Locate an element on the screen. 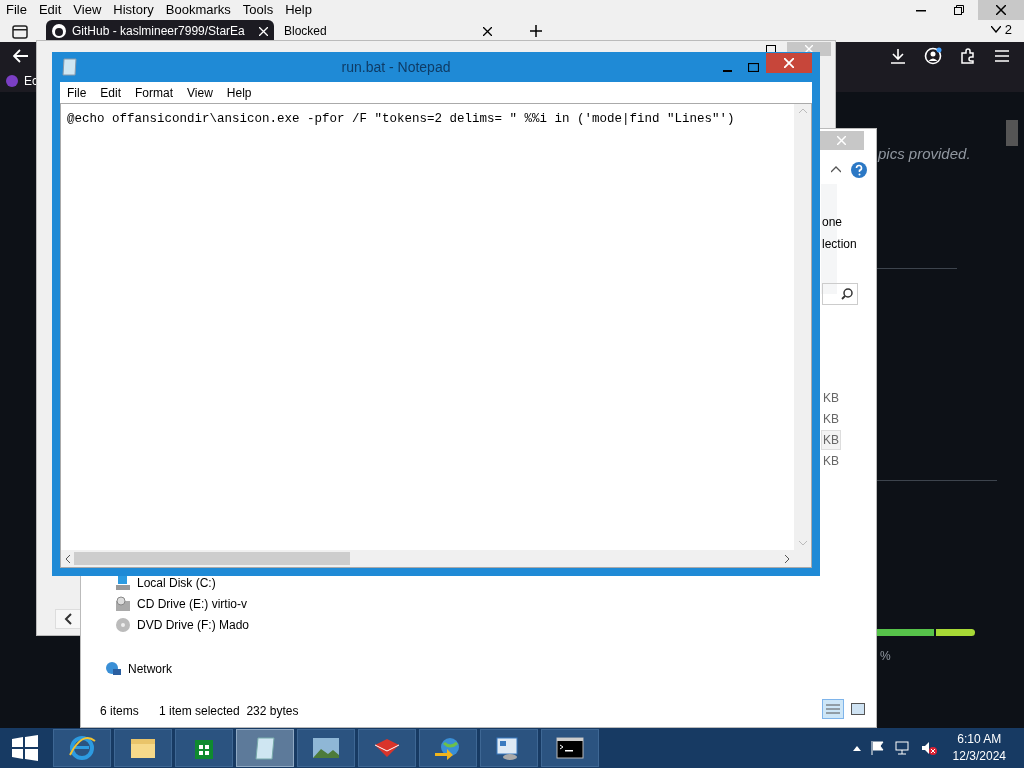 This screenshot has width=1024, height=768. scroll-left-icon is located at coordinates (67, 558).